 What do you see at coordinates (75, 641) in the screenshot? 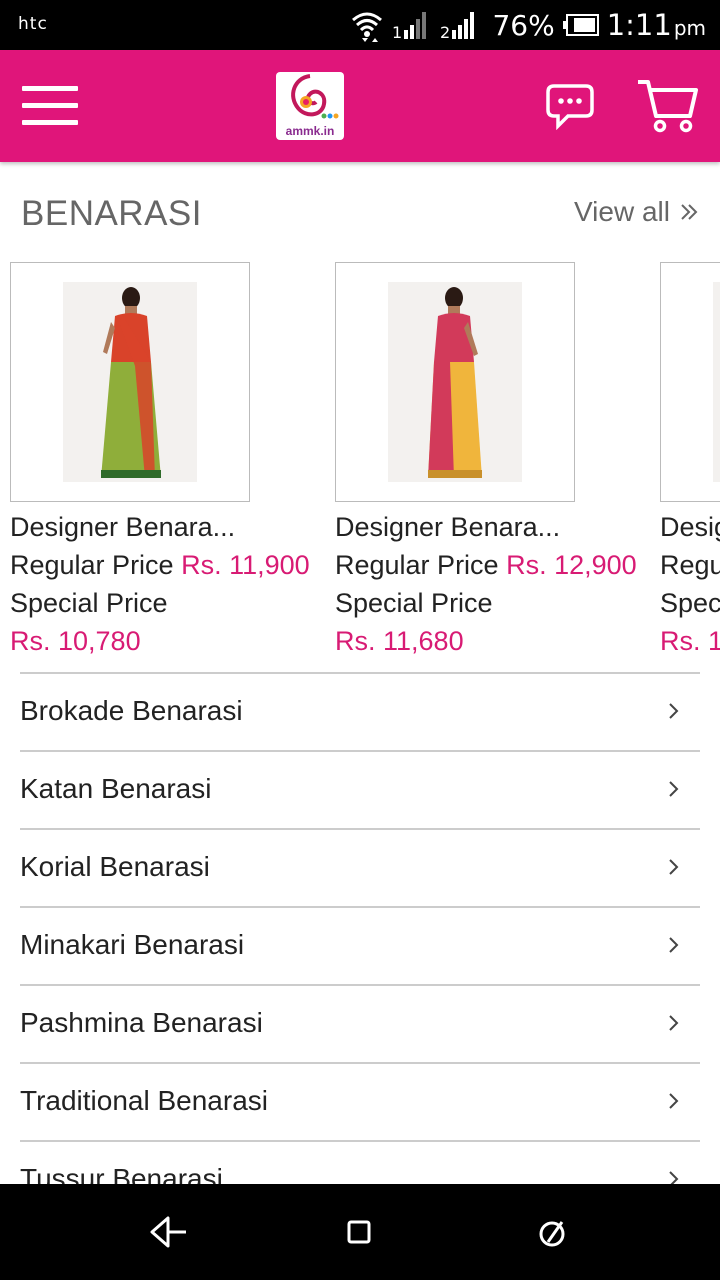
I see `special-price-value: Rs. 10,780` at bounding box center [75, 641].